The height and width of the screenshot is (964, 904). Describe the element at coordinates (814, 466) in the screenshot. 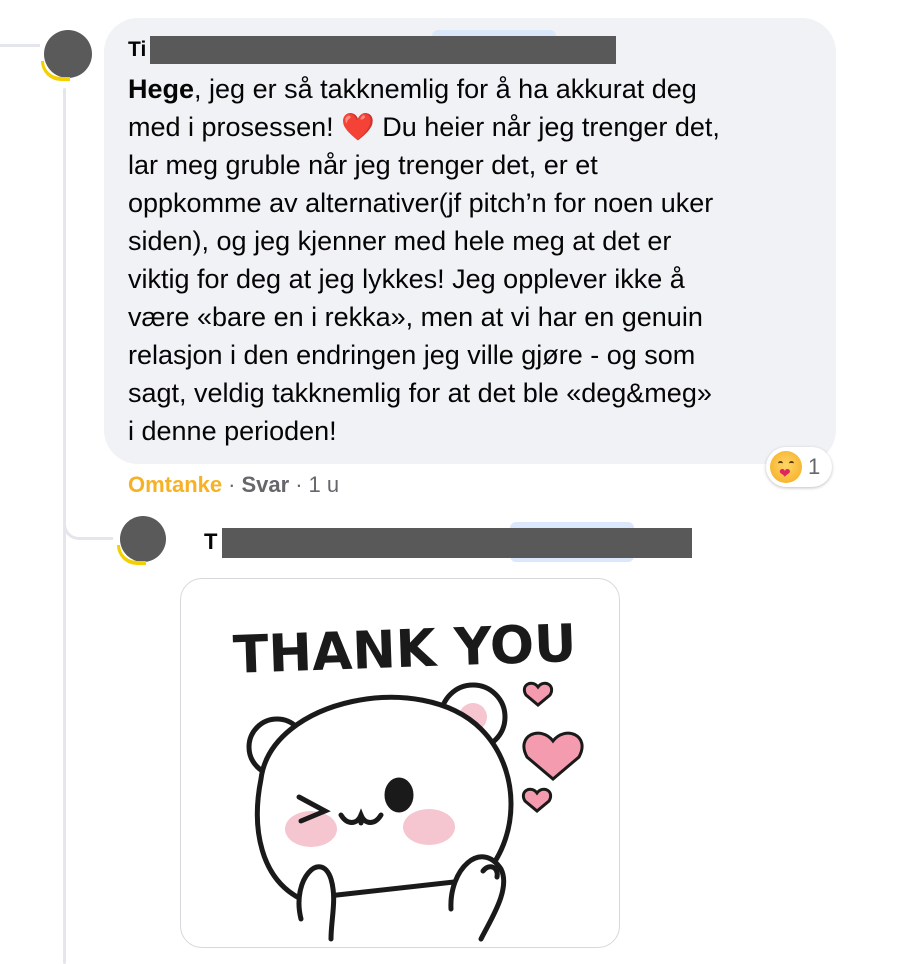

I see `reaction-count: 1` at that location.